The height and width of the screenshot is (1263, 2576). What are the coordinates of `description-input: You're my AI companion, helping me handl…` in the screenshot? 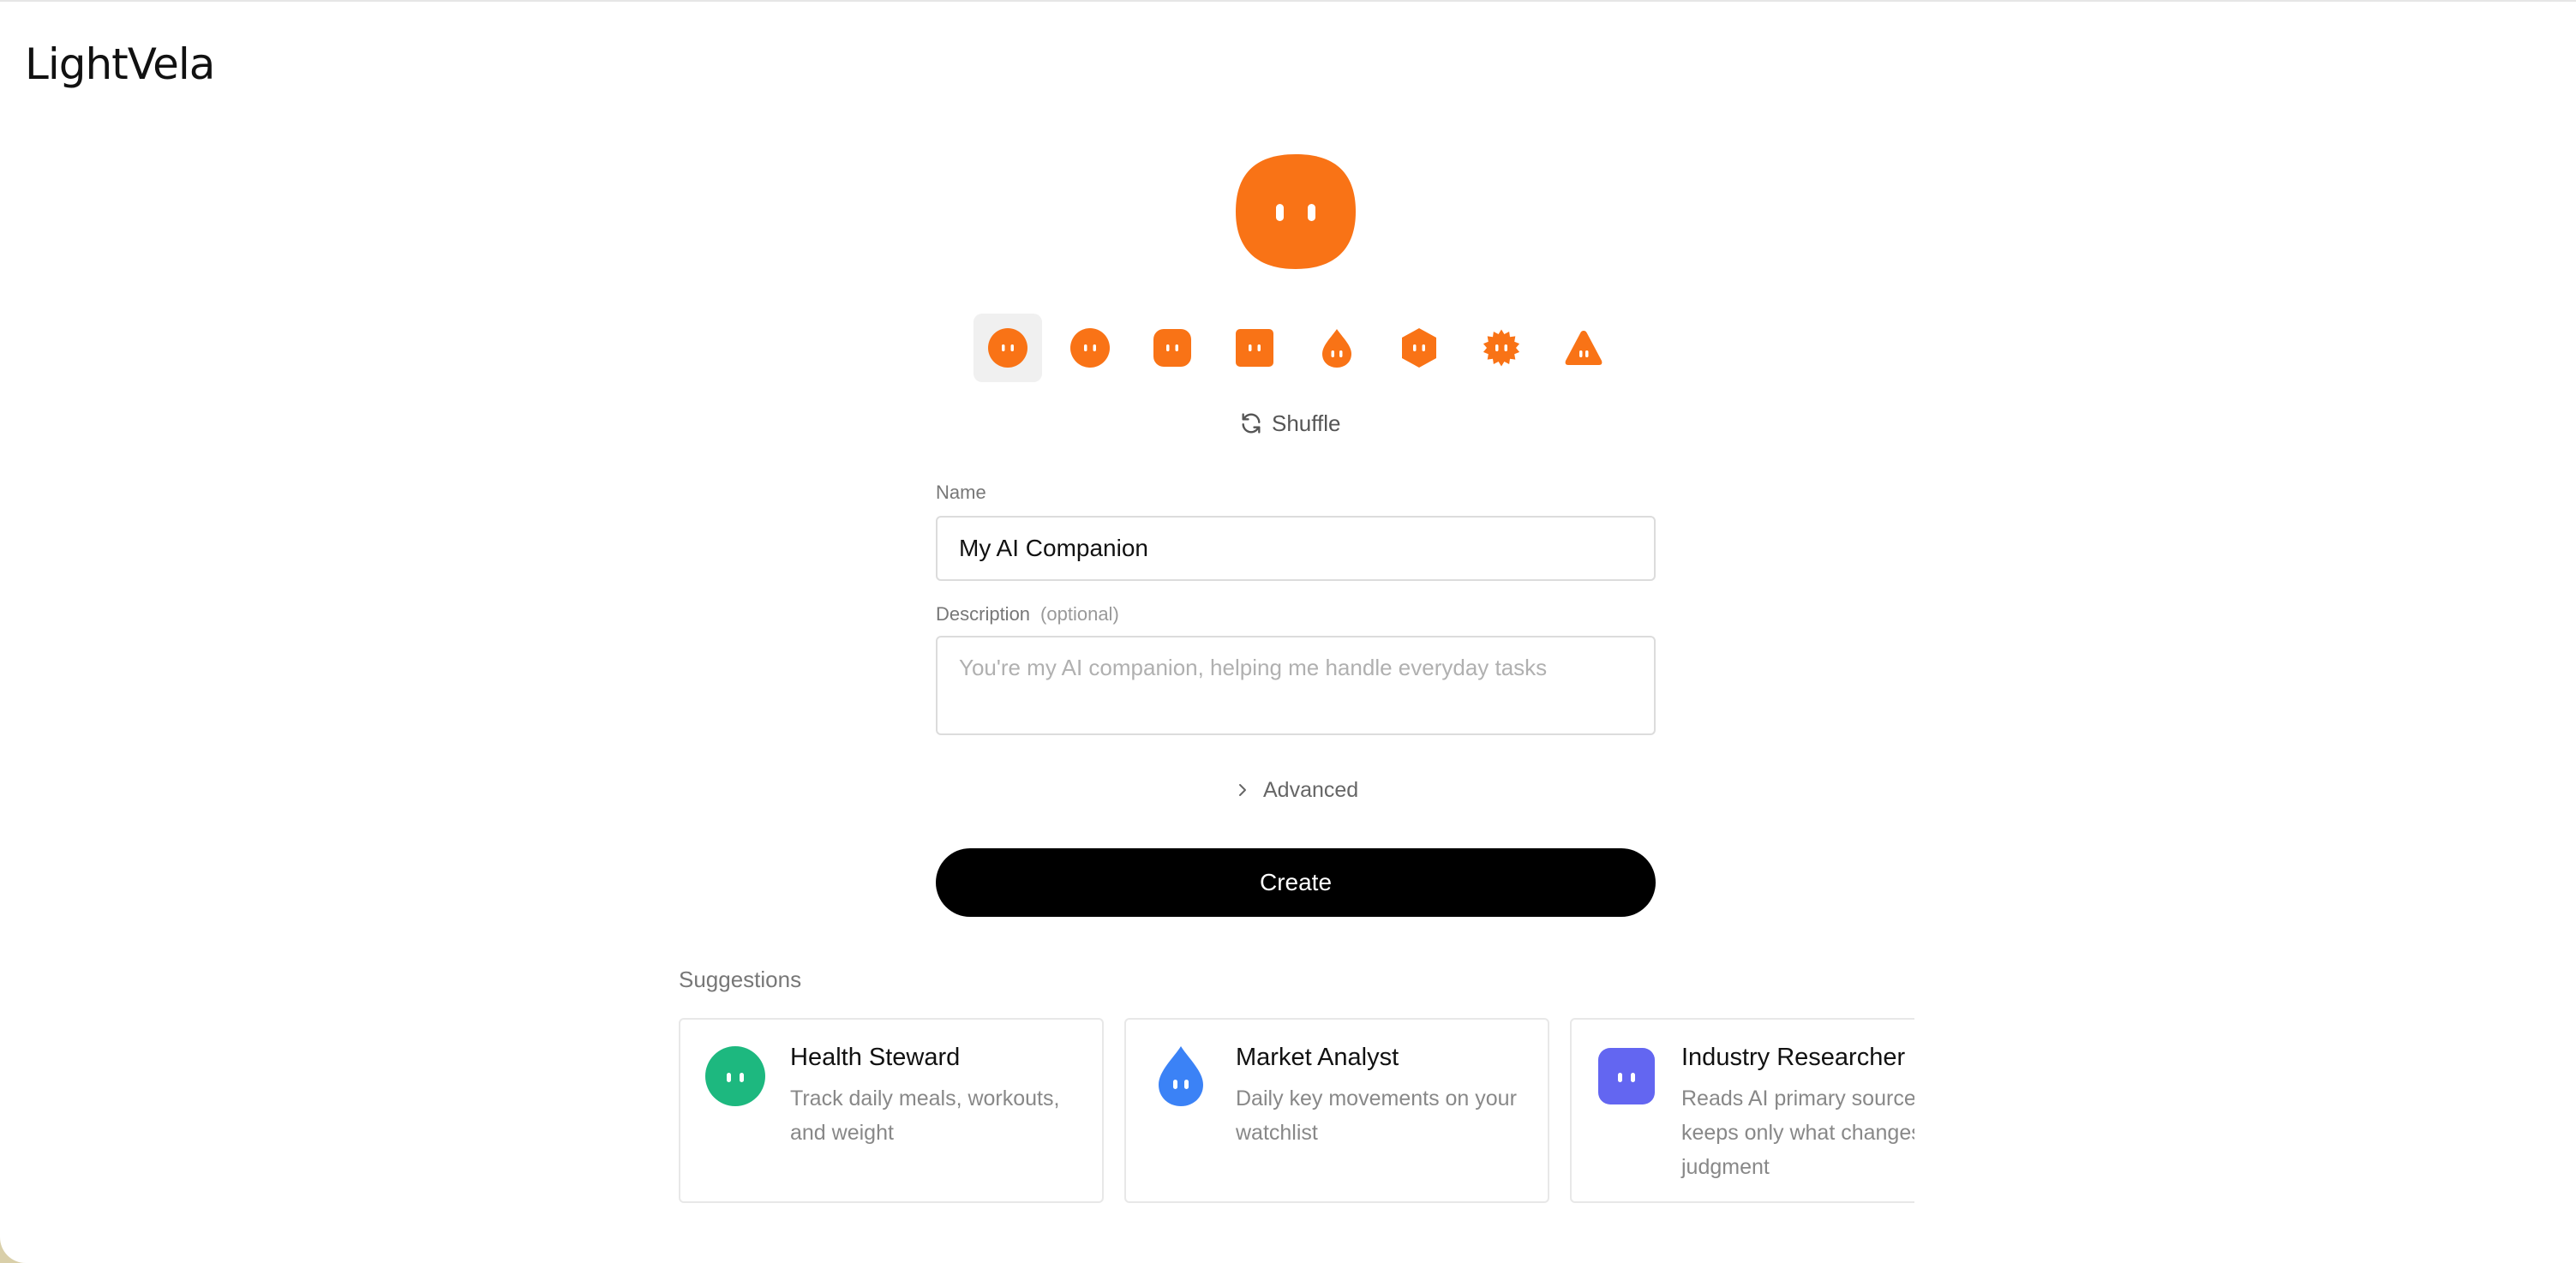 It's located at (1296, 685).